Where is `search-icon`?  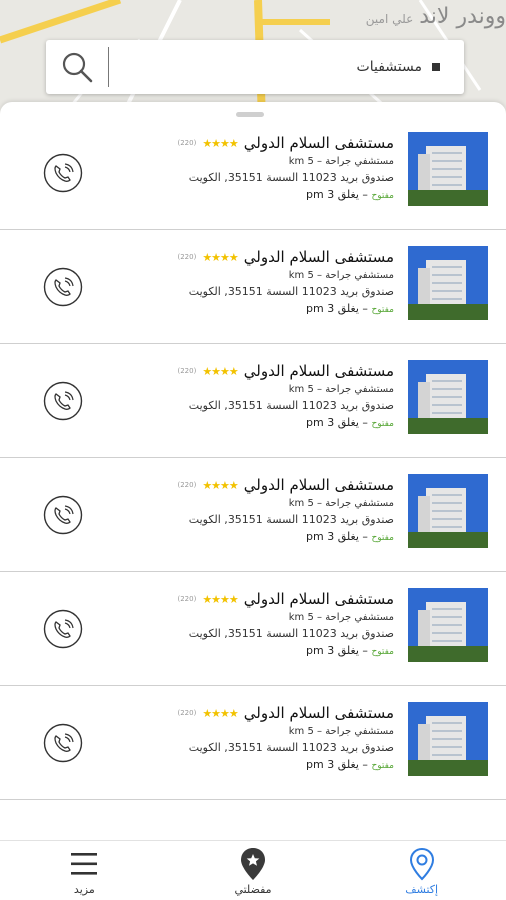
search-icon is located at coordinates (77, 67).